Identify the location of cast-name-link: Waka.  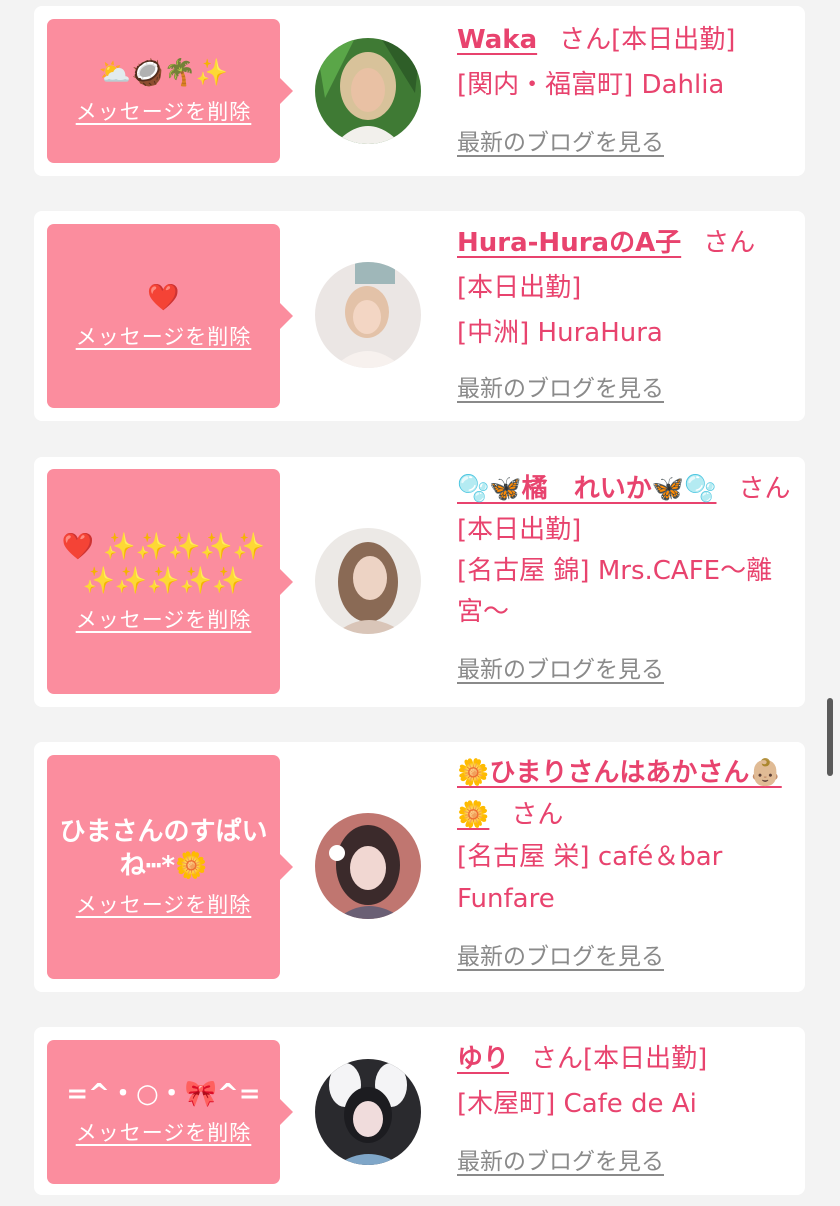
(497, 40).